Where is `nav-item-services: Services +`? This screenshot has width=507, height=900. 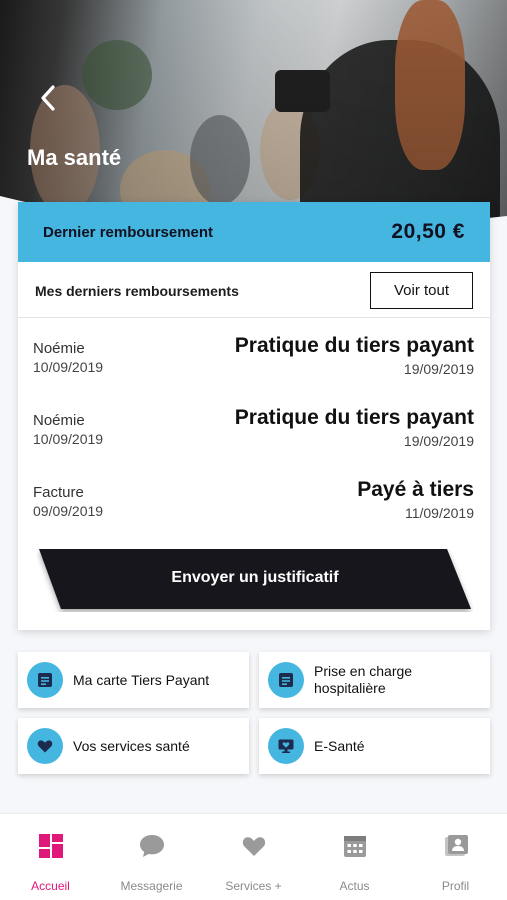
nav-item-services: Services + is located at coordinates (253, 857).